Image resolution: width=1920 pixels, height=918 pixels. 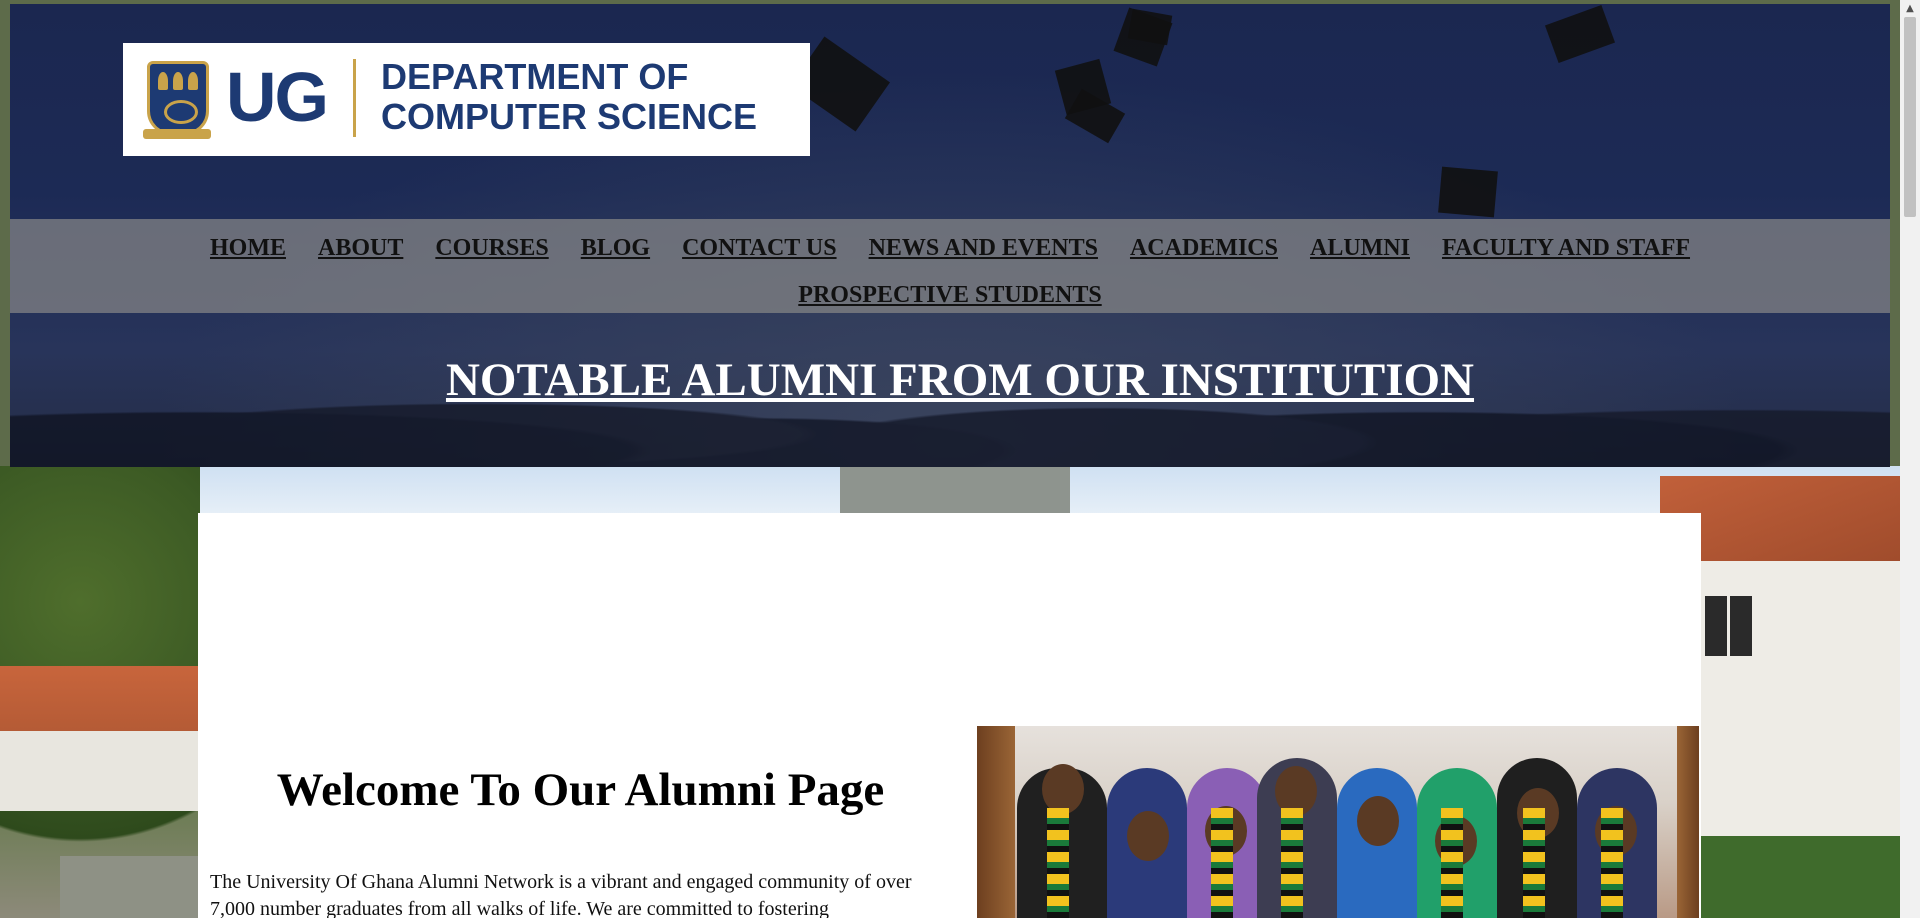 I want to click on nav-link-contact-us: CONTACT US, so click(x=759, y=248).